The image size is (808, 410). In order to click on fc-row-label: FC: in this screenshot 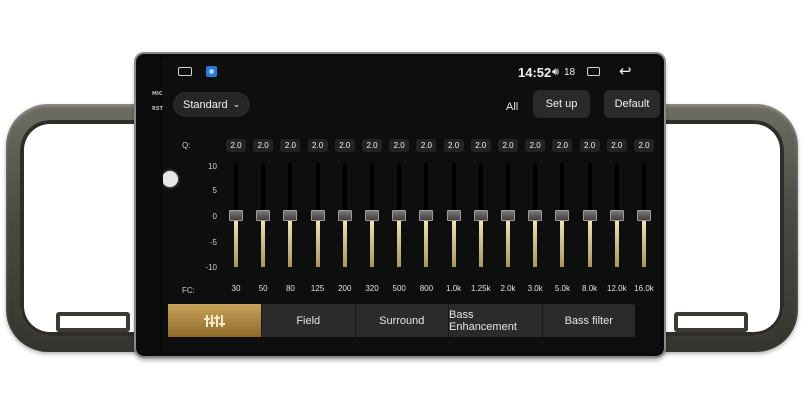, I will do `click(188, 290)`.